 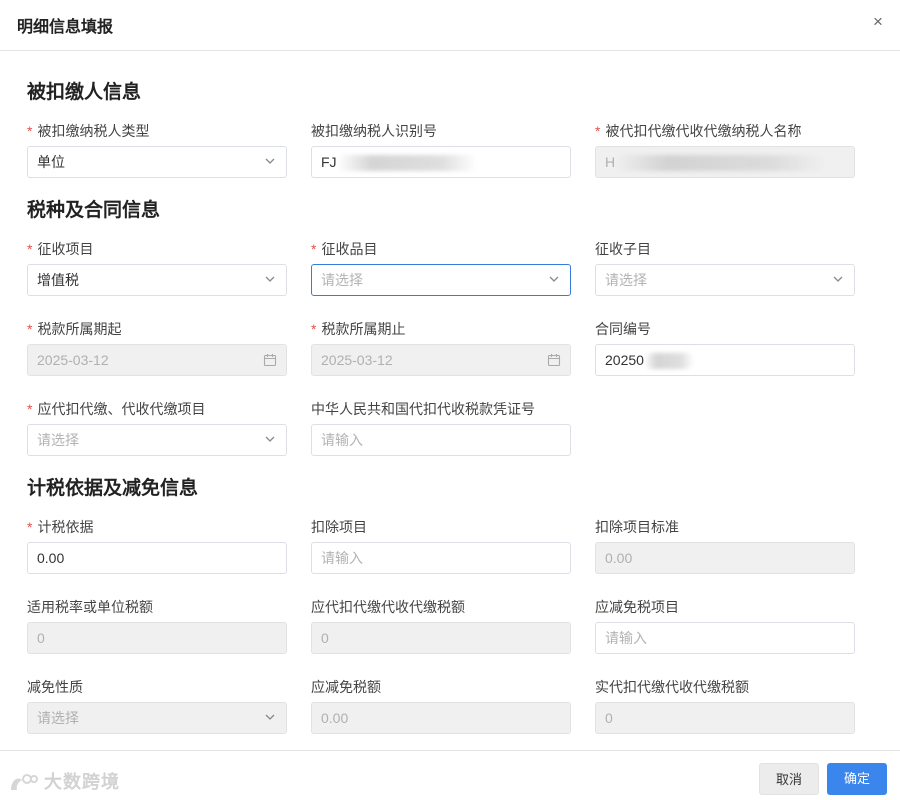 What do you see at coordinates (624, 360) in the screenshot?
I see `contract-no-value: 20250` at bounding box center [624, 360].